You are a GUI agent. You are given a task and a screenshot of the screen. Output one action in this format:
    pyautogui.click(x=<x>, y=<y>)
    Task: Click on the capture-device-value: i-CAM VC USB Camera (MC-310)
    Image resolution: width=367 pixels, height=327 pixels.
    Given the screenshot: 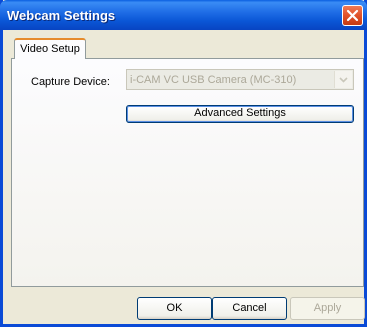 What is the action you would take?
    pyautogui.click(x=213, y=80)
    